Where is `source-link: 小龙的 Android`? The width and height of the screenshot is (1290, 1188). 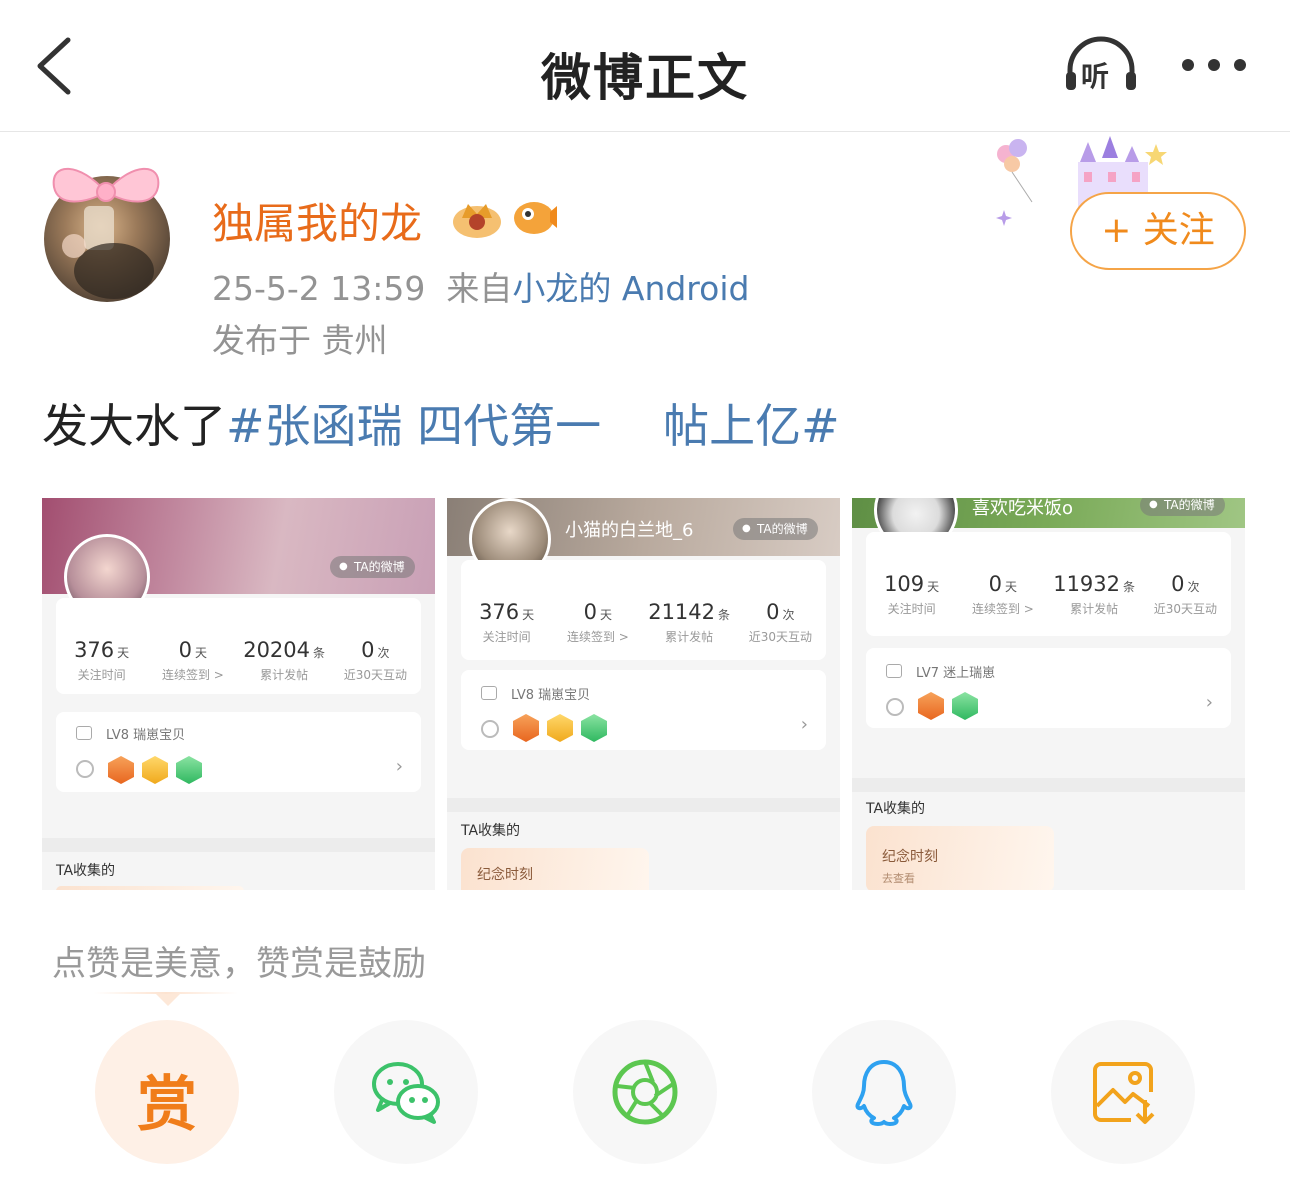 source-link: 小龙的 Android is located at coordinates (630, 288).